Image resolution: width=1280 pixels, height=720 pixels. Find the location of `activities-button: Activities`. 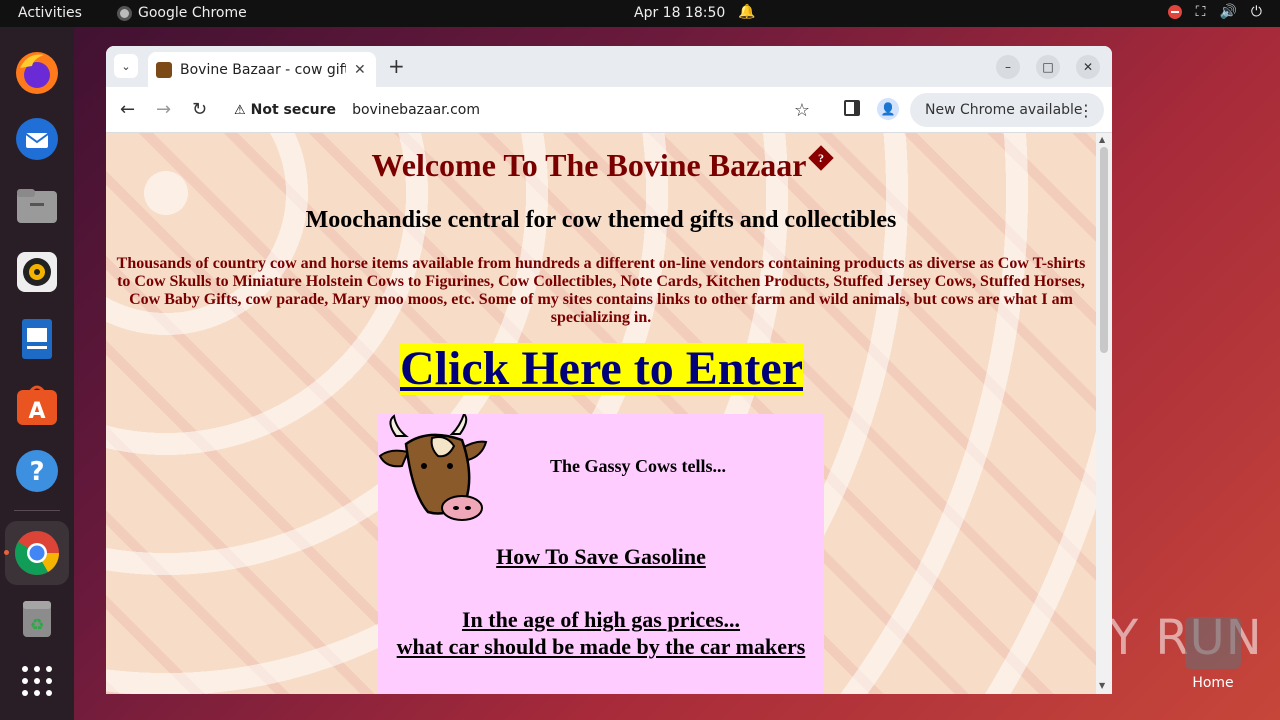

activities-button: Activities is located at coordinates (50, 13).